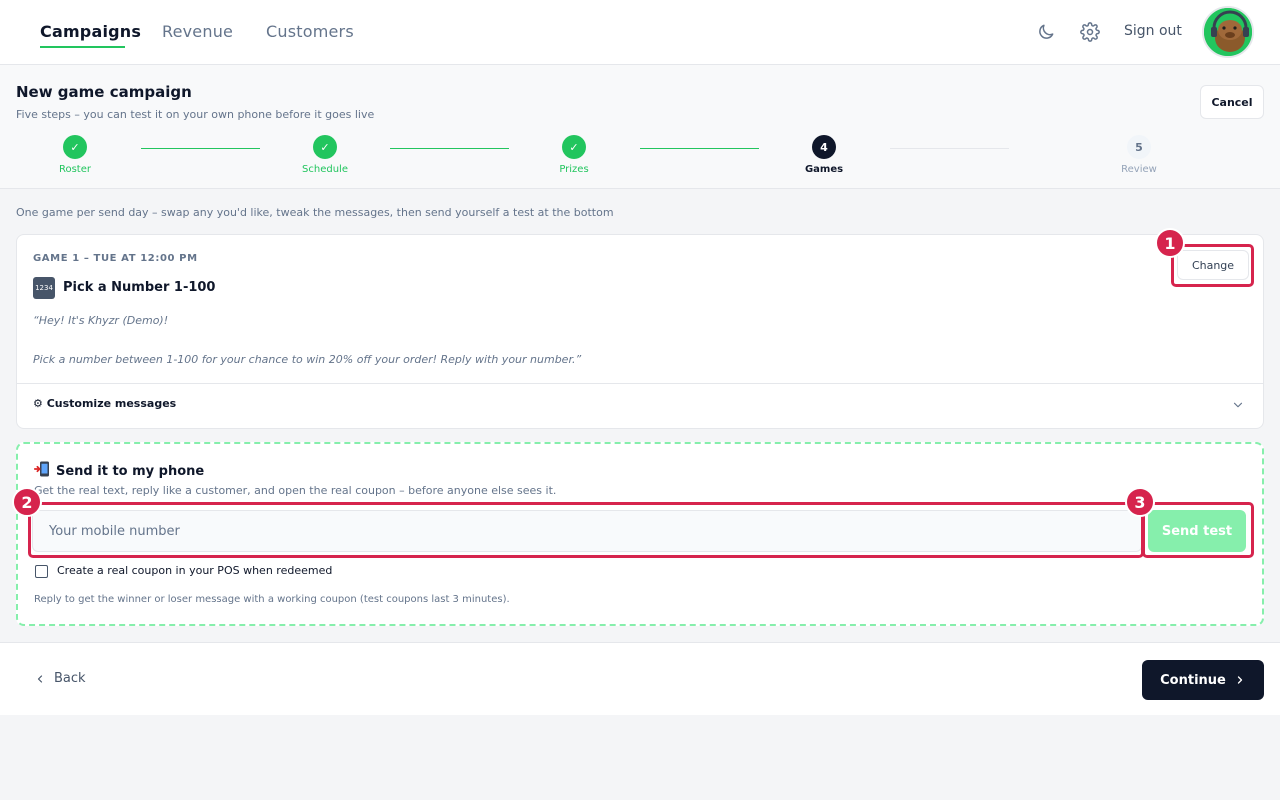 The height and width of the screenshot is (800, 1280). What do you see at coordinates (44, 288) in the screenshot?
I see `numbers-icon: 1234` at bounding box center [44, 288].